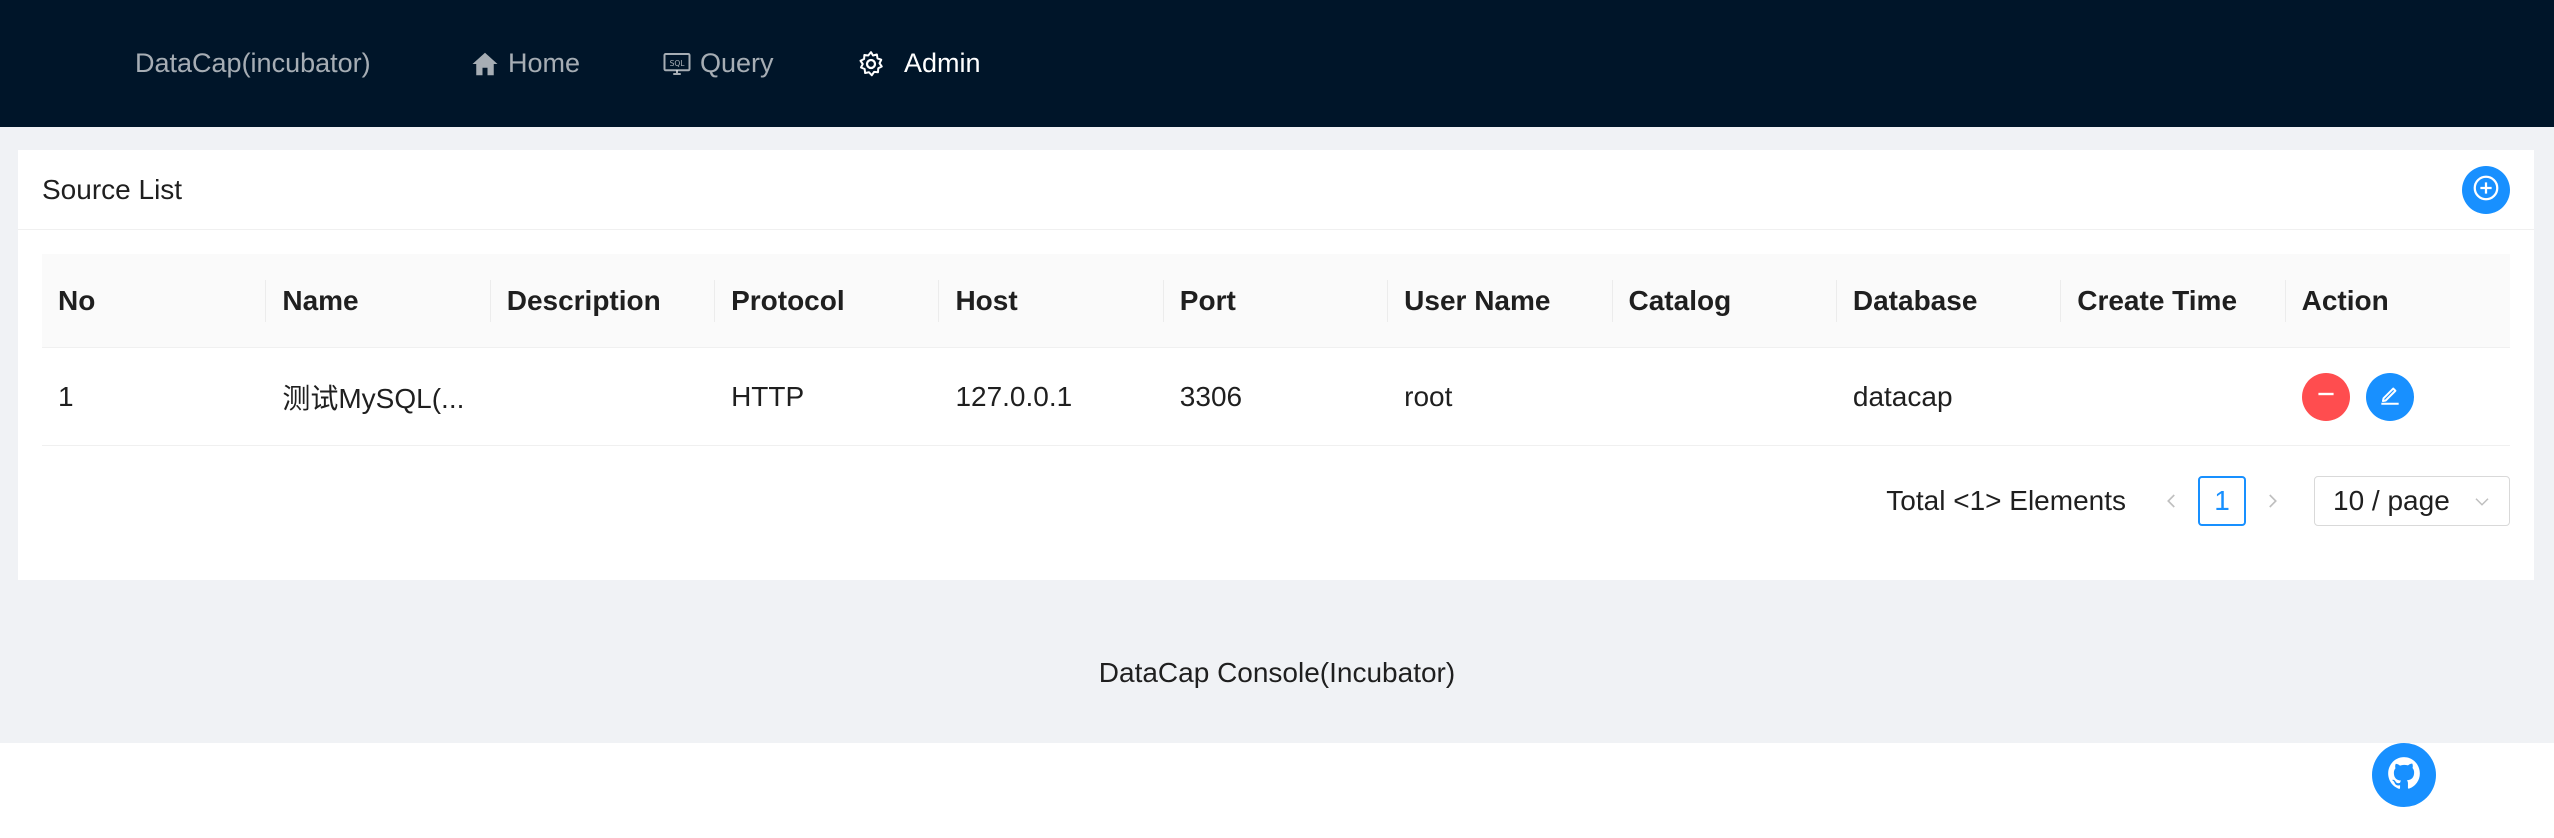  What do you see at coordinates (1014, 396) in the screenshot?
I see `cell-host: 127.0.0.1` at bounding box center [1014, 396].